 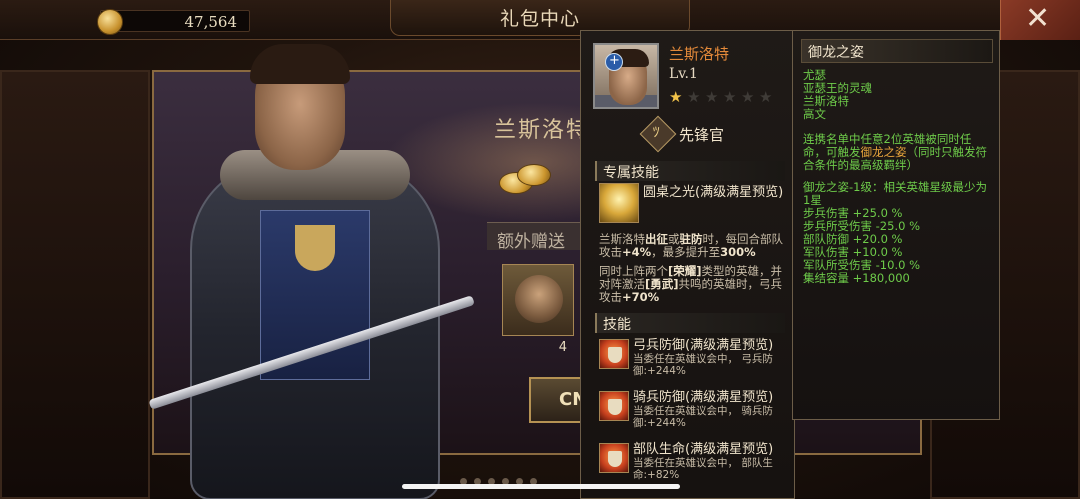 I want to click on hero-name: 兰斯洛特, so click(x=699, y=54).